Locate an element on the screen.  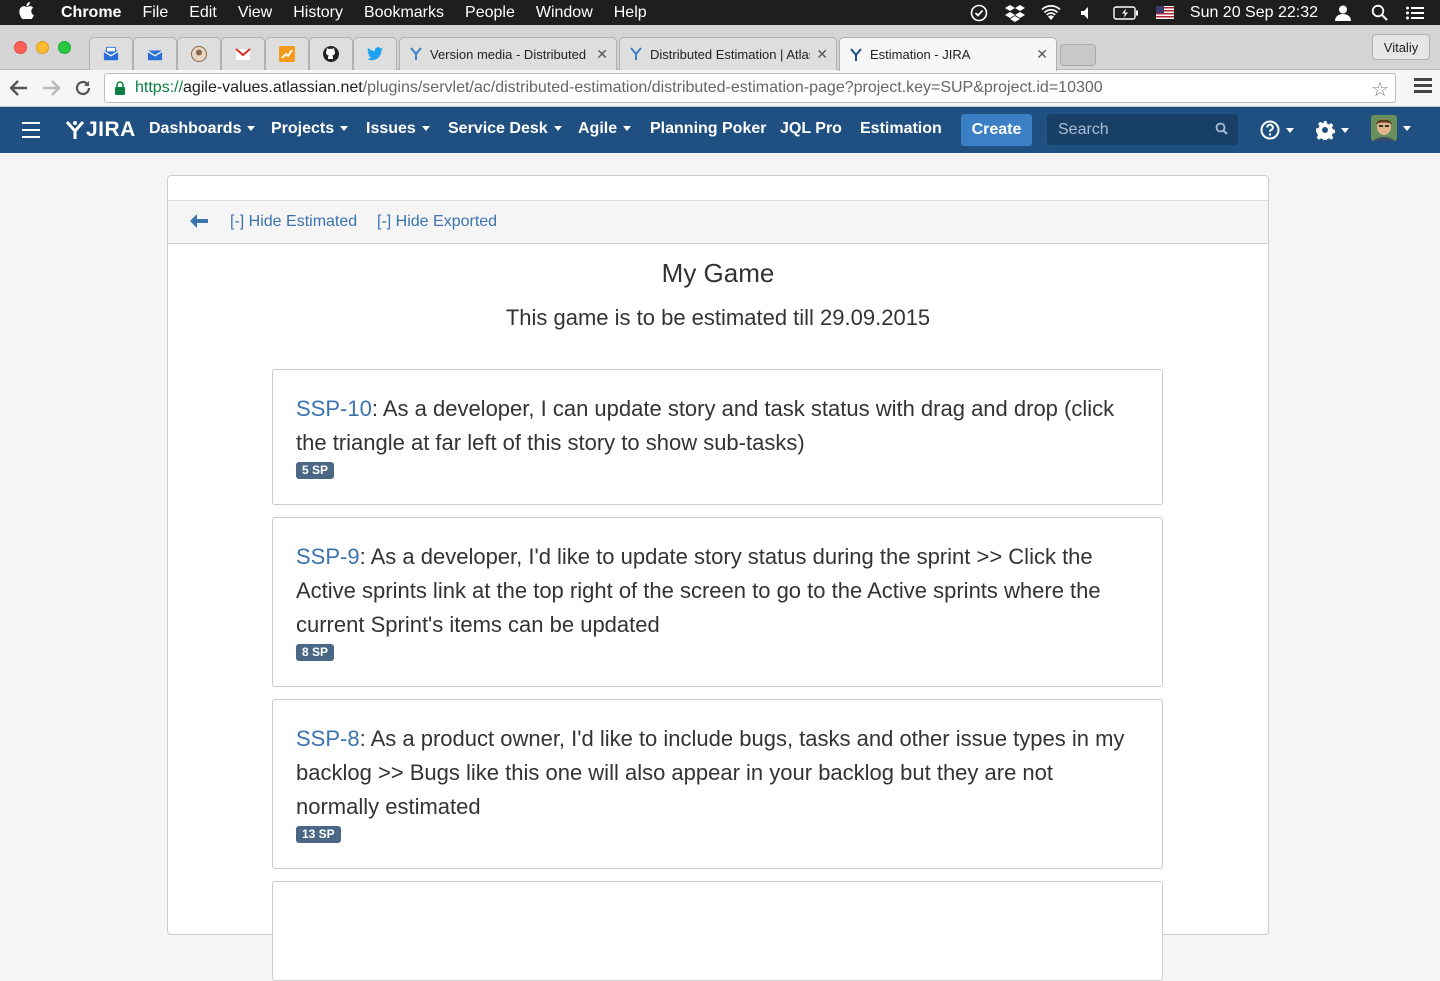
nav-projects: Projects is located at coordinates (310, 129).